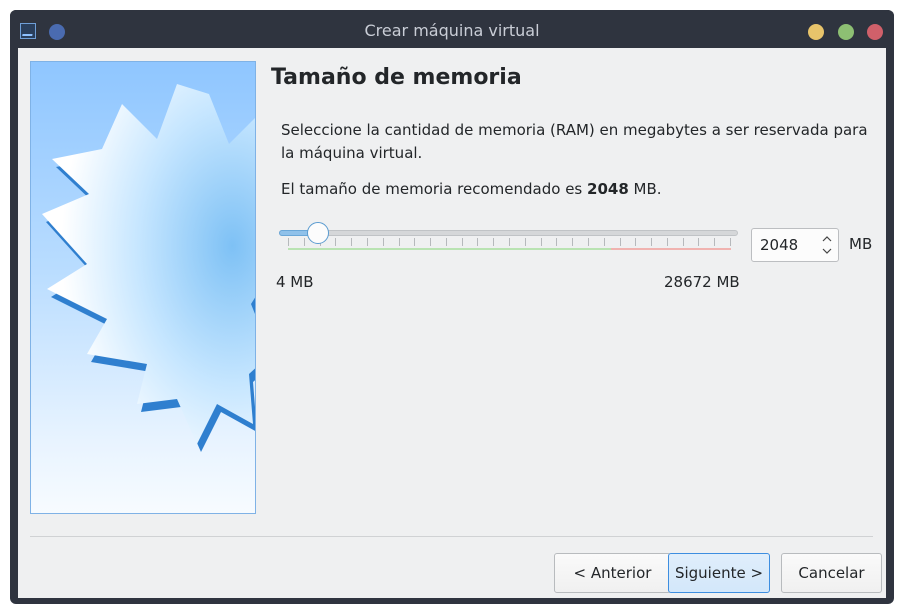 The image size is (904, 614). What do you see at coordinates (831, 573) in the screenshot?
I see `cancel-button: Cancelar` at bounding box center [831, 573].